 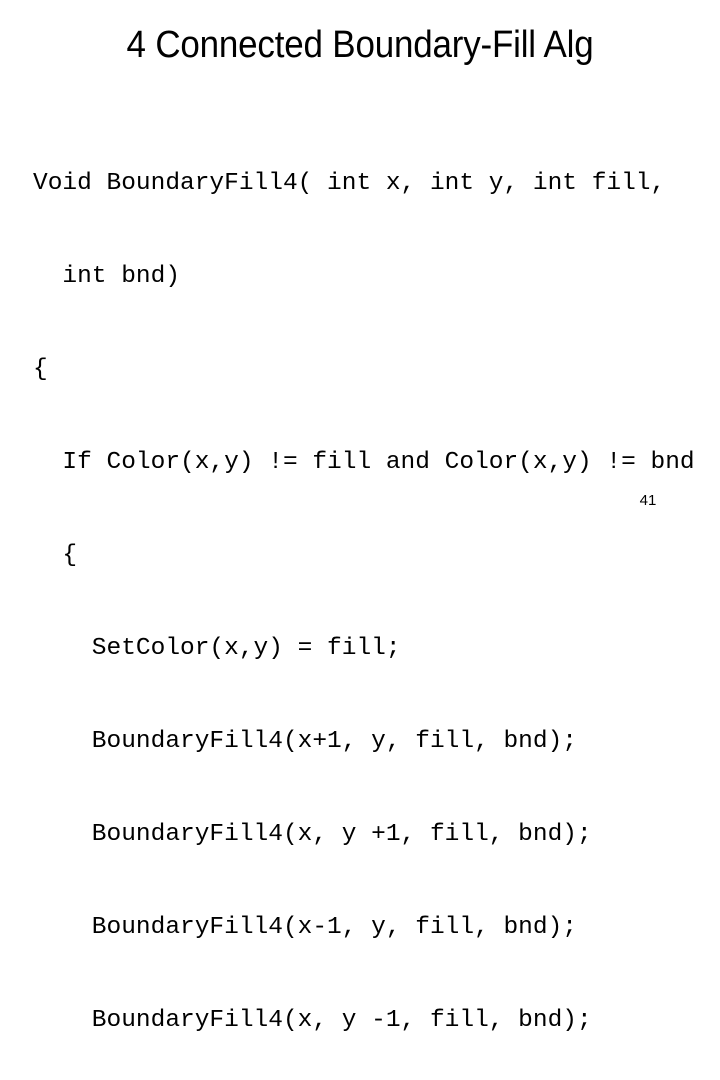 What do you see at coordinates (648, 500) in the screenshot?
I see `page-number: 41` at bounding box center [648, 500].